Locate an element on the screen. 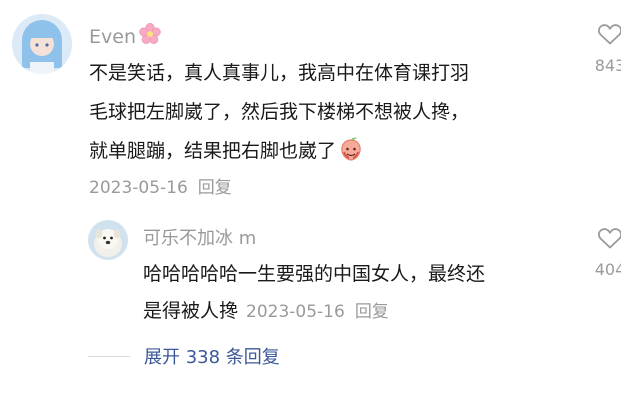 The image size is (621, 407). peach-face-icon is located at coordinates (351, 156).